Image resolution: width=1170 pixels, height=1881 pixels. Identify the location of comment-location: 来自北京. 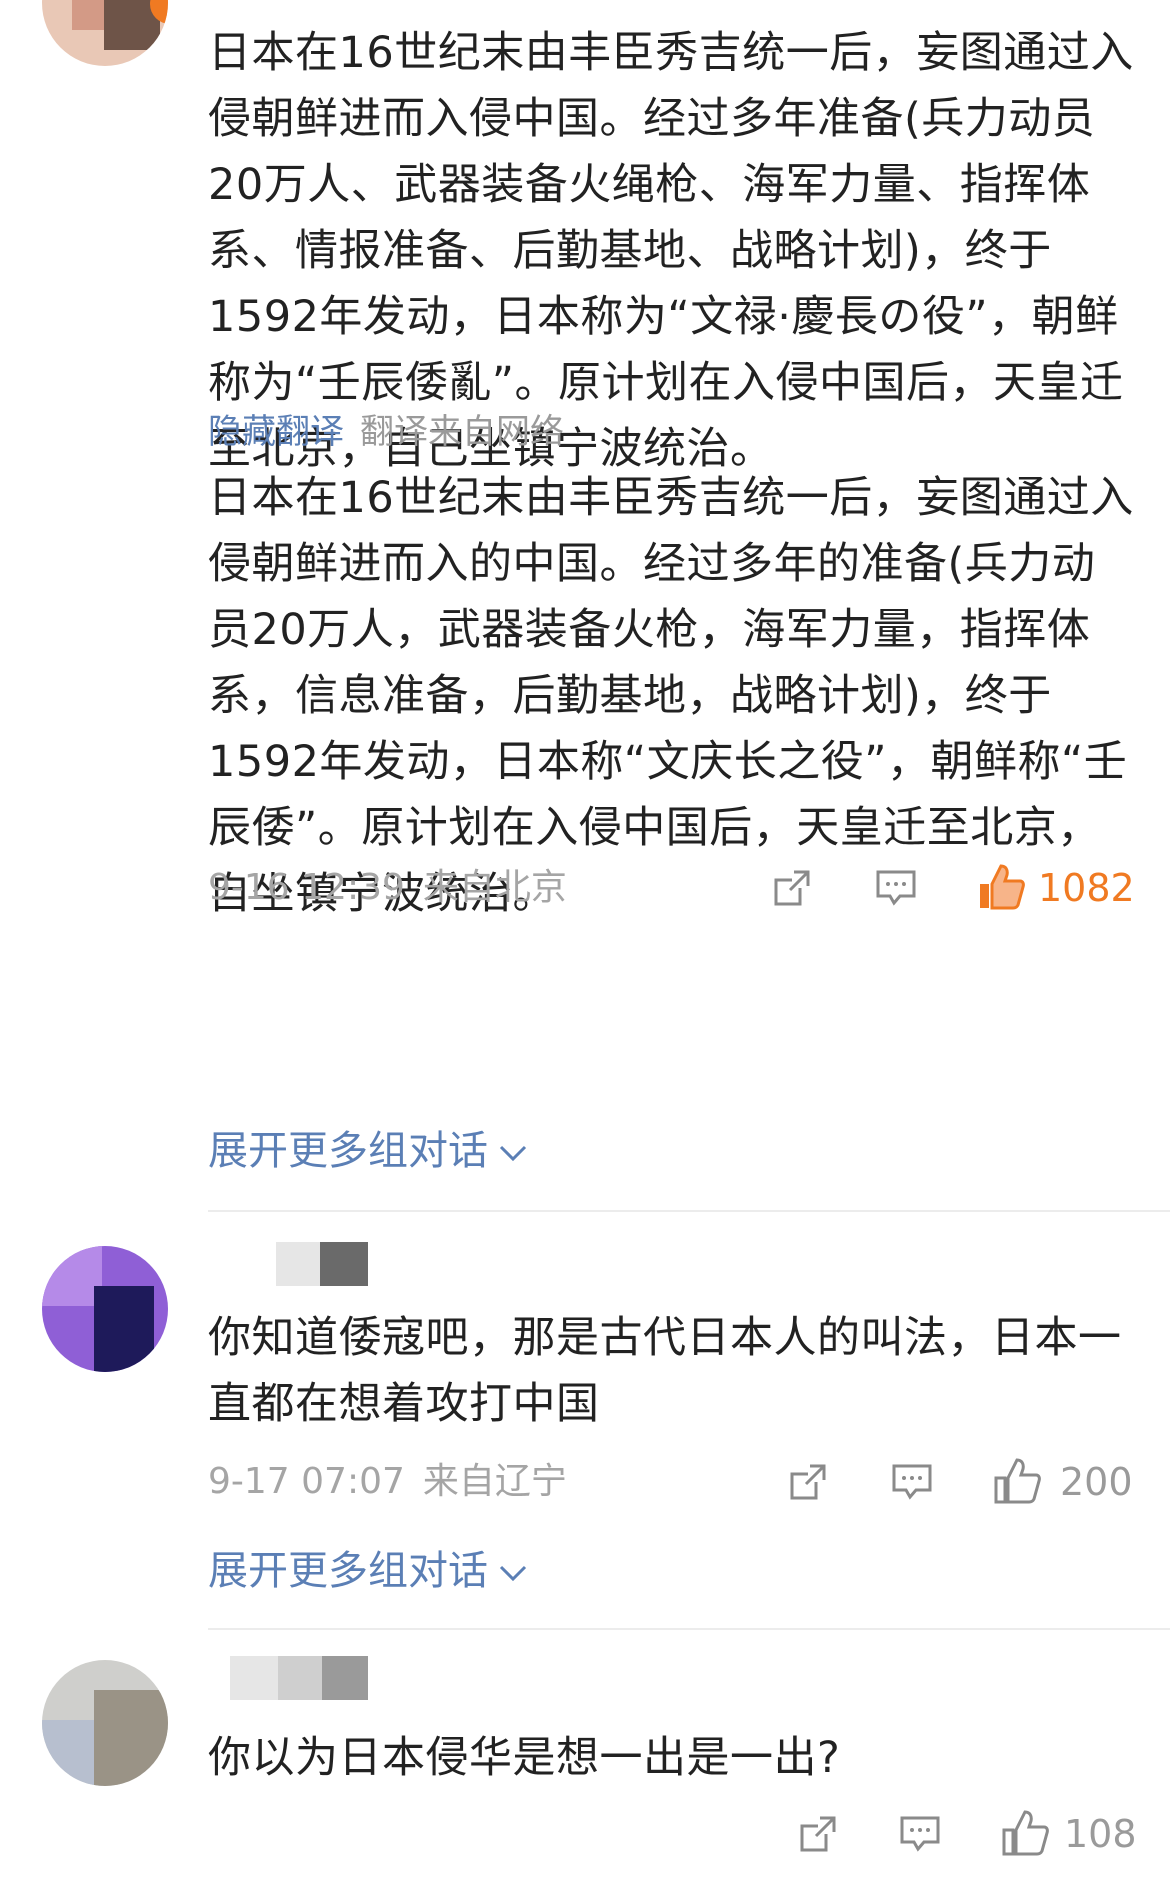
(494, 887).